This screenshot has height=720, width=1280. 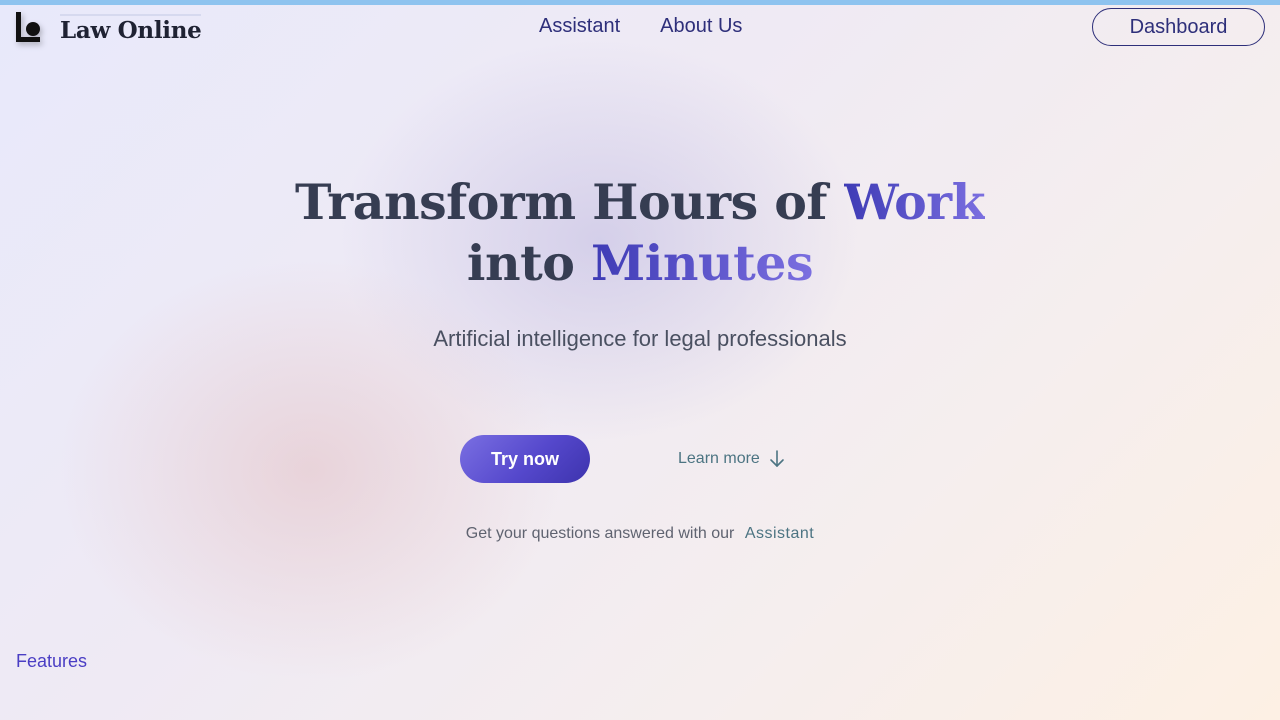 I want to click on arrow-down-icon, so click(x=777, y=458).